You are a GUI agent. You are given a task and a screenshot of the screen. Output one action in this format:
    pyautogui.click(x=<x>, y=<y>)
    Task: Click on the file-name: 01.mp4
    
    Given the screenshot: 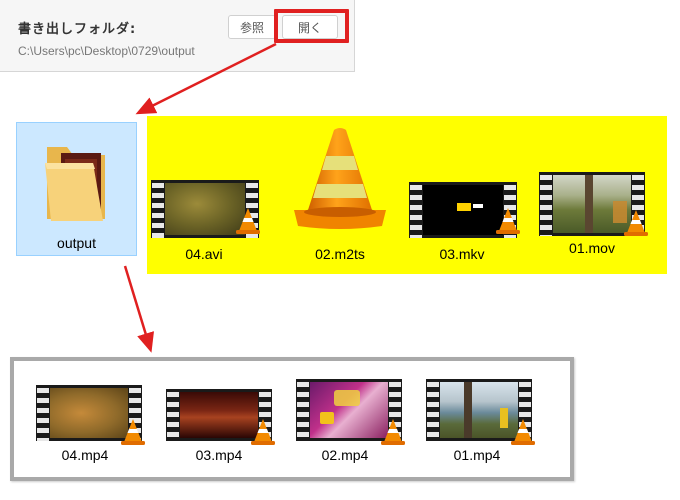 What is the action you would take?
    pyautogui.click(x=477, y=455)
    